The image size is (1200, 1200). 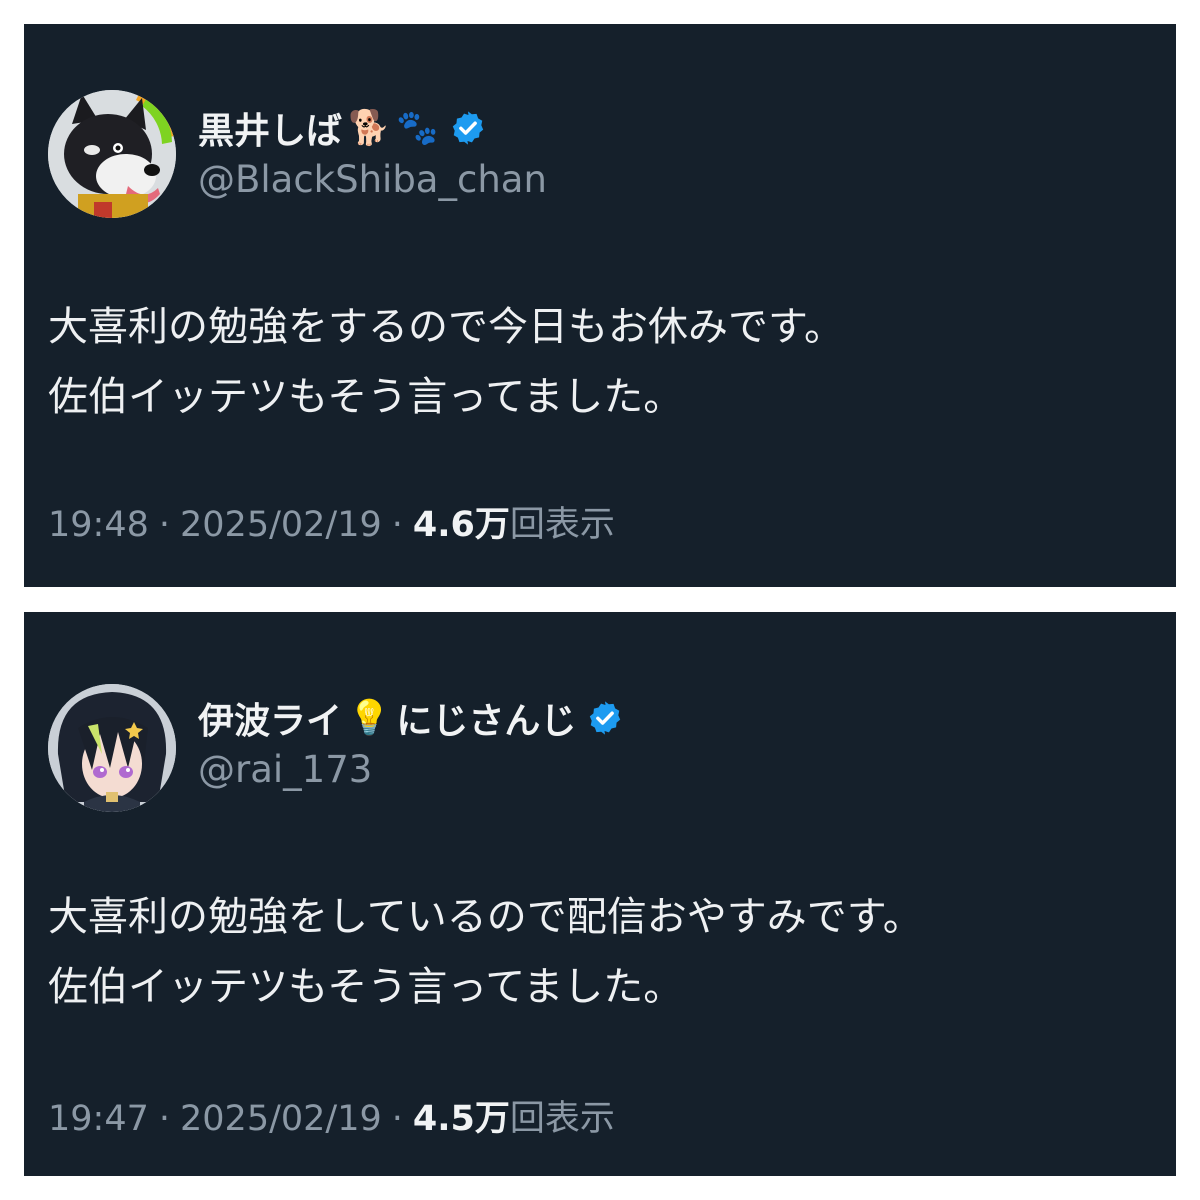 What do you see at coordinates (446, 362) in the screenshot?
I see `tweet-text: 大喜利の勉強をするので今日もお休みです。 佐伯イッテツもそう言ってました。` at bounding box center [446, 362].